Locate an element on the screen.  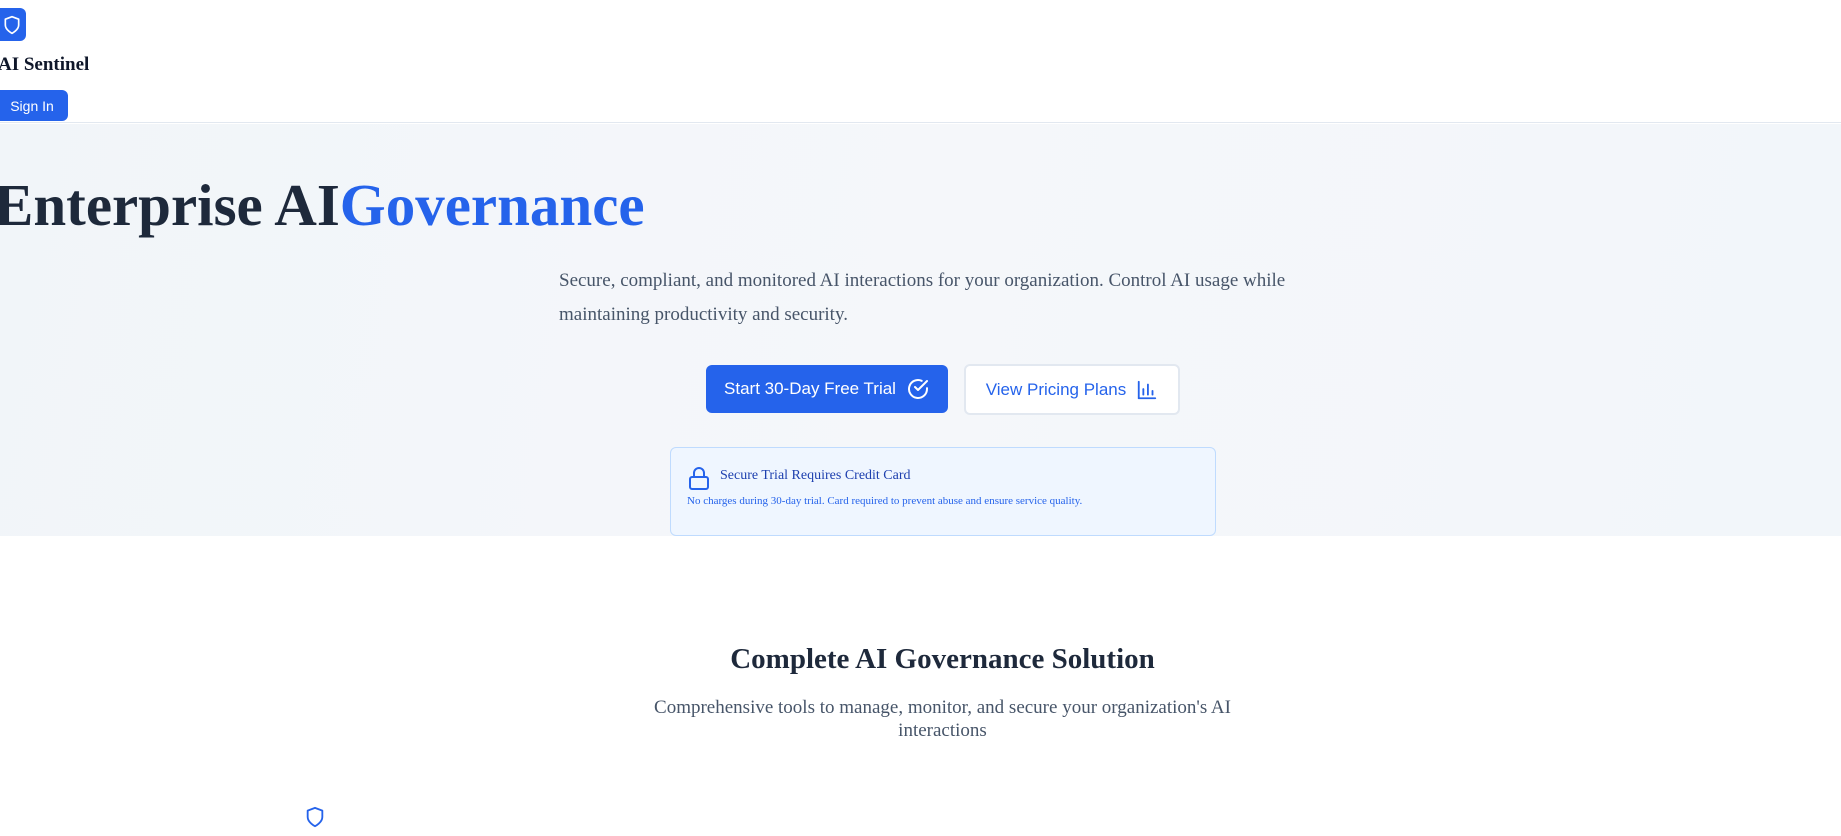
view-pricing-label: View Pricing Plans is located at coordinates (1056, 389).